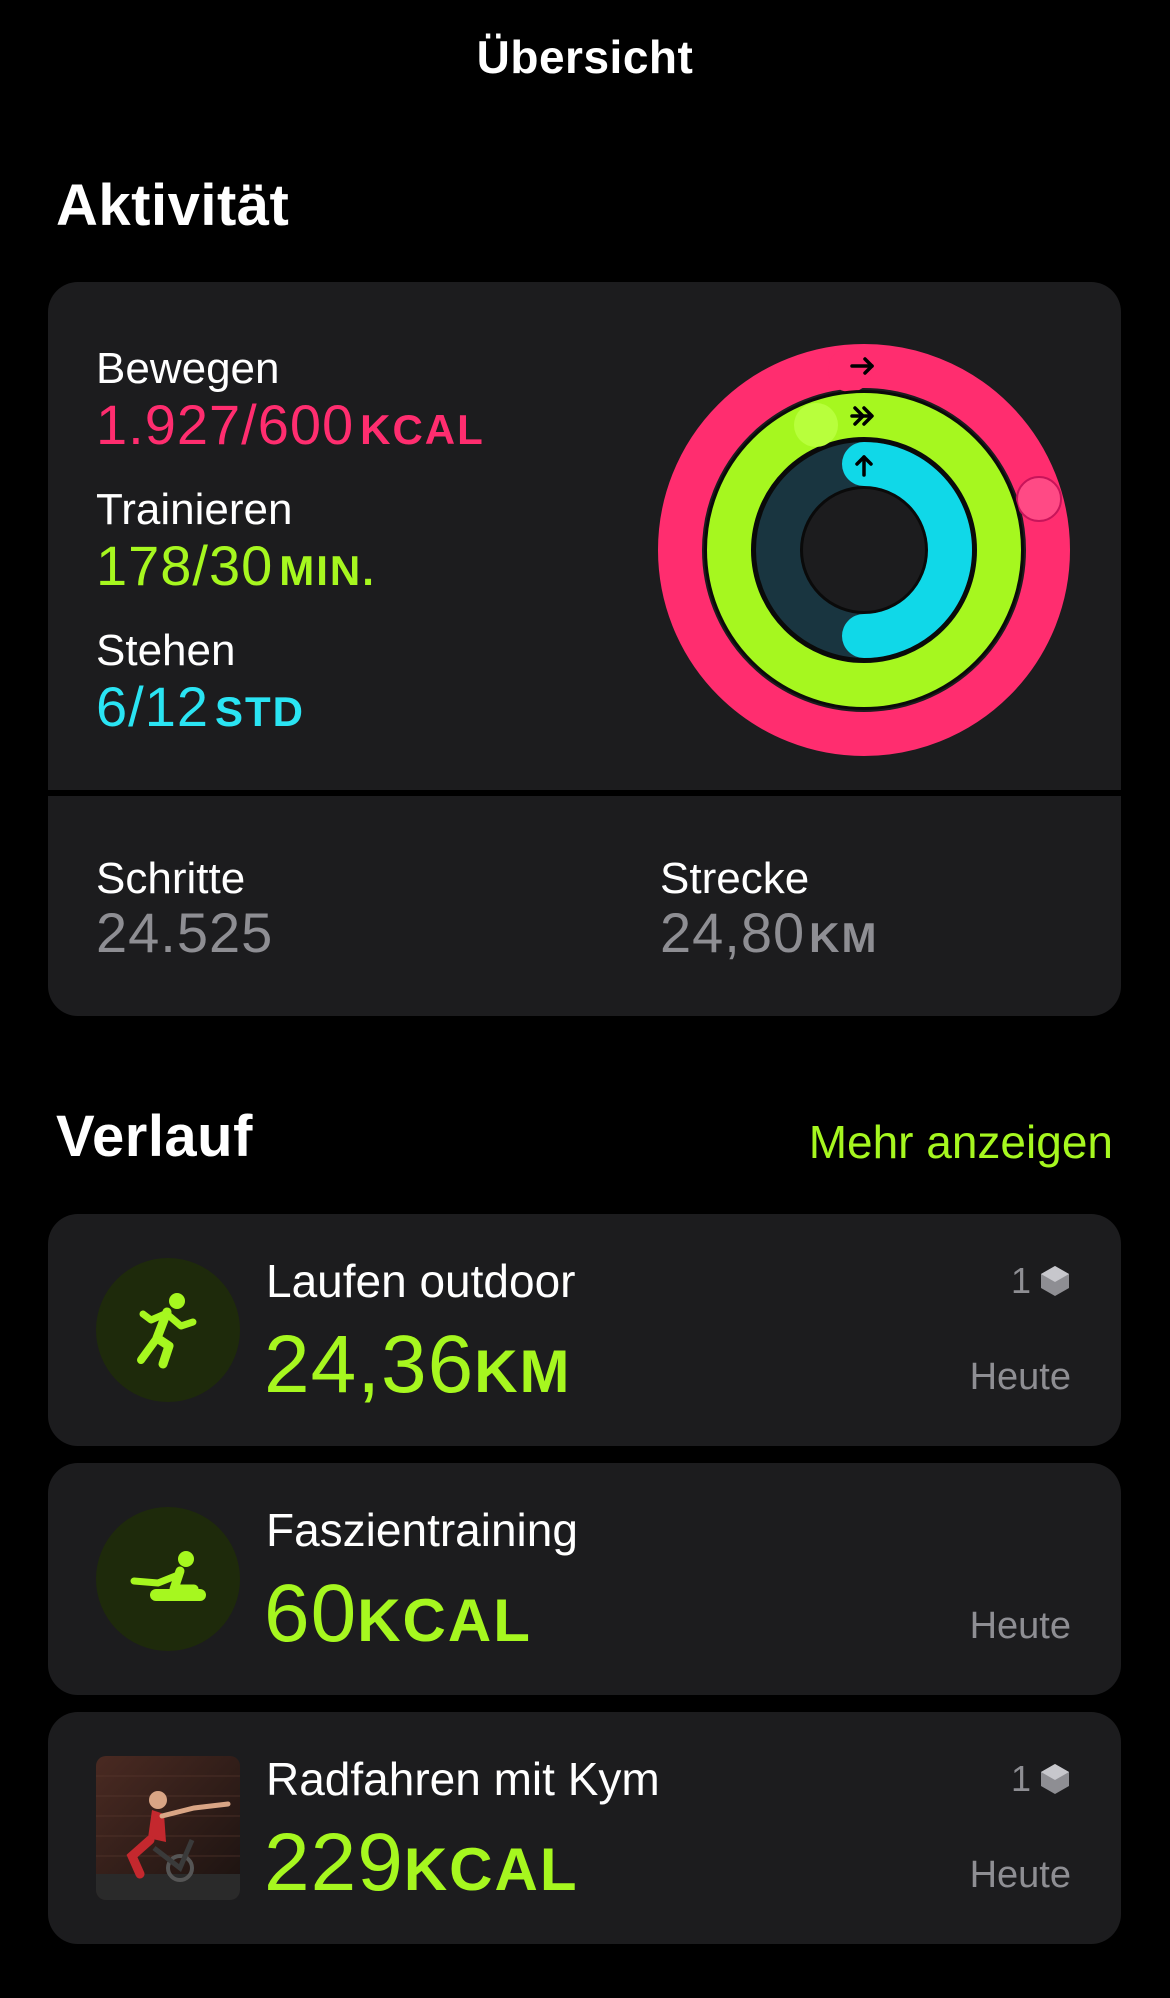 The width and height of the screenshot is (1170, 1998). Describe the element at coordinates (584, 793) in the screenshot. I see `card-divider` at that location.